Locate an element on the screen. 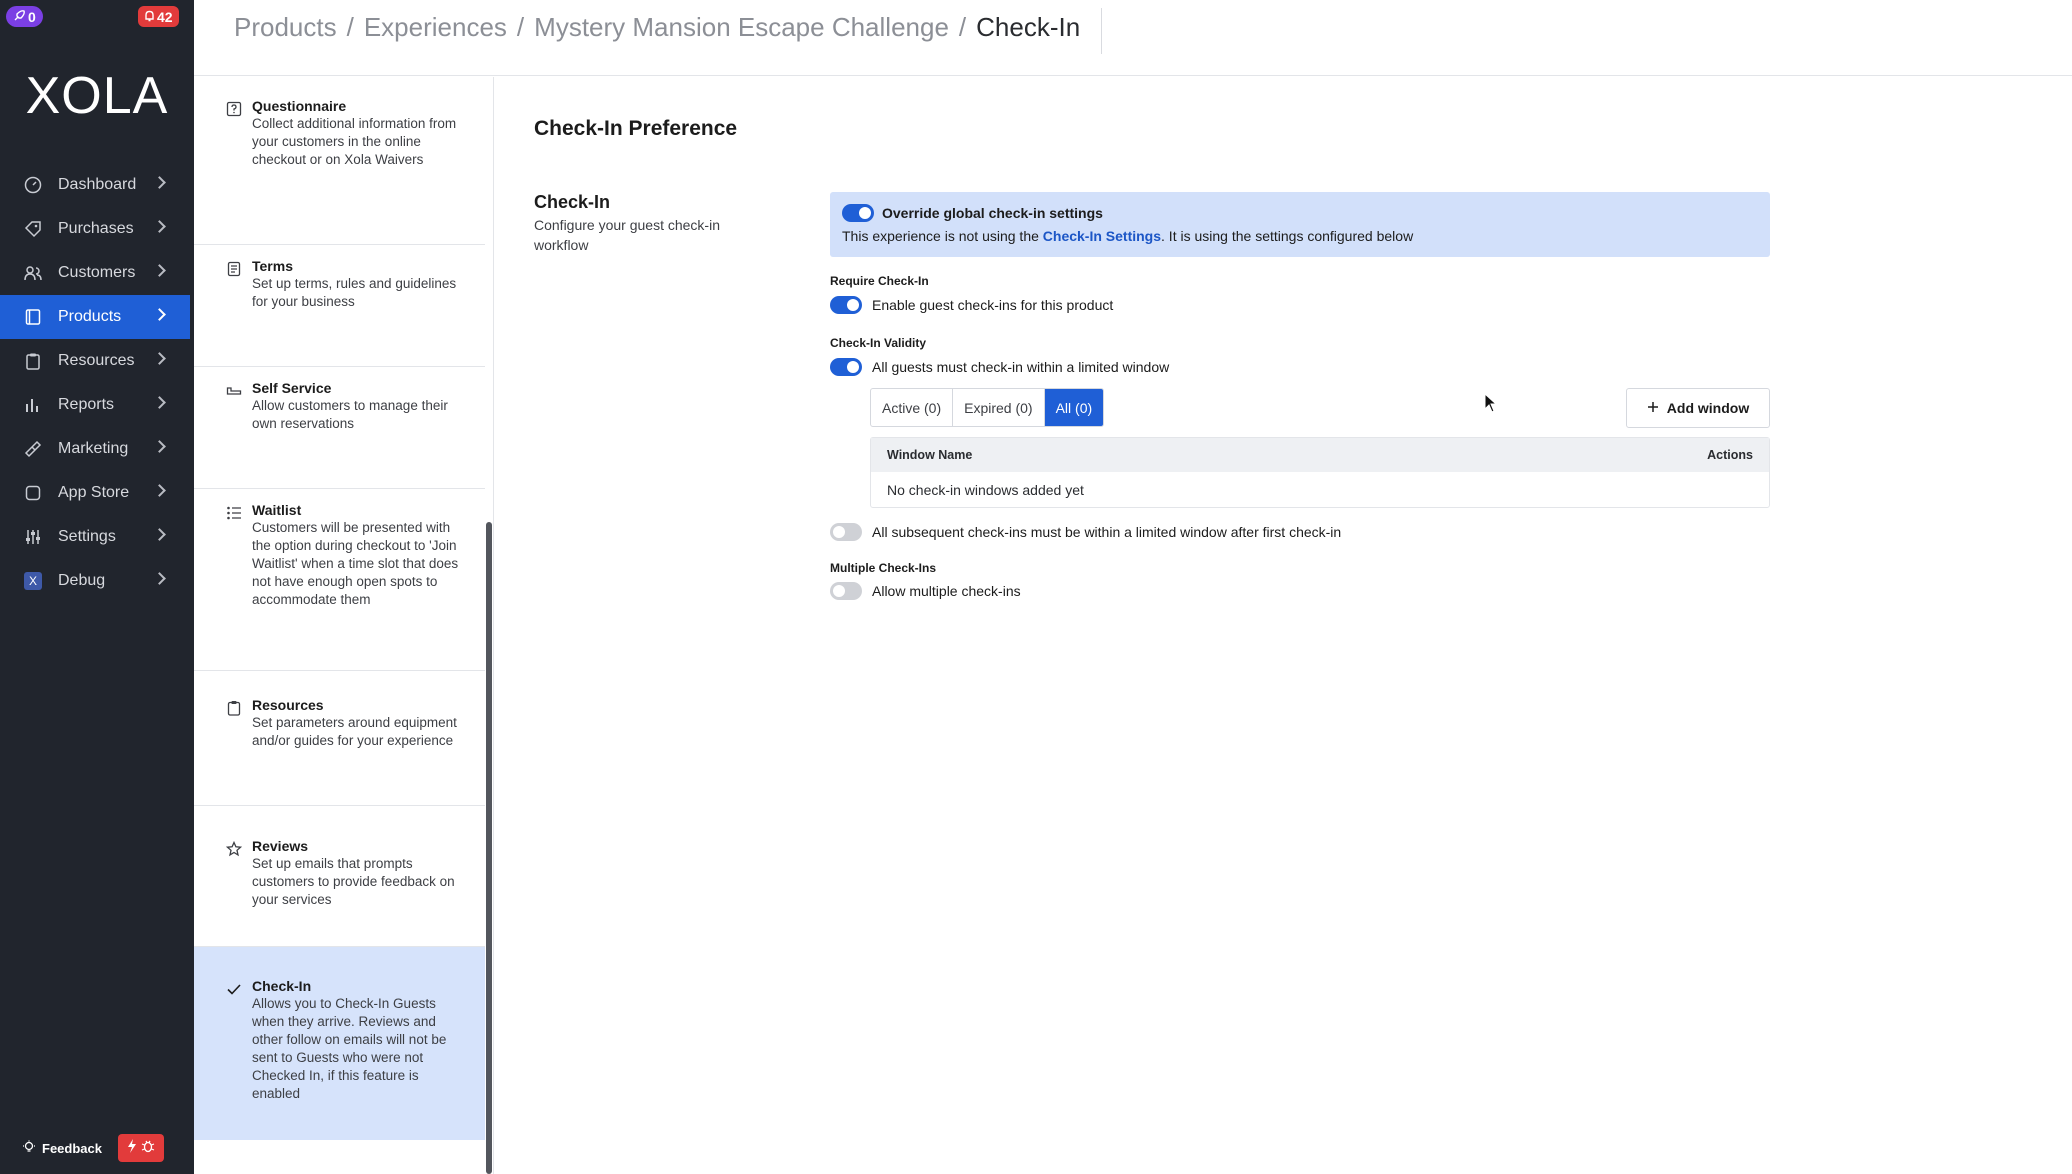  plus-icon is located at coordinates (1653, 408).